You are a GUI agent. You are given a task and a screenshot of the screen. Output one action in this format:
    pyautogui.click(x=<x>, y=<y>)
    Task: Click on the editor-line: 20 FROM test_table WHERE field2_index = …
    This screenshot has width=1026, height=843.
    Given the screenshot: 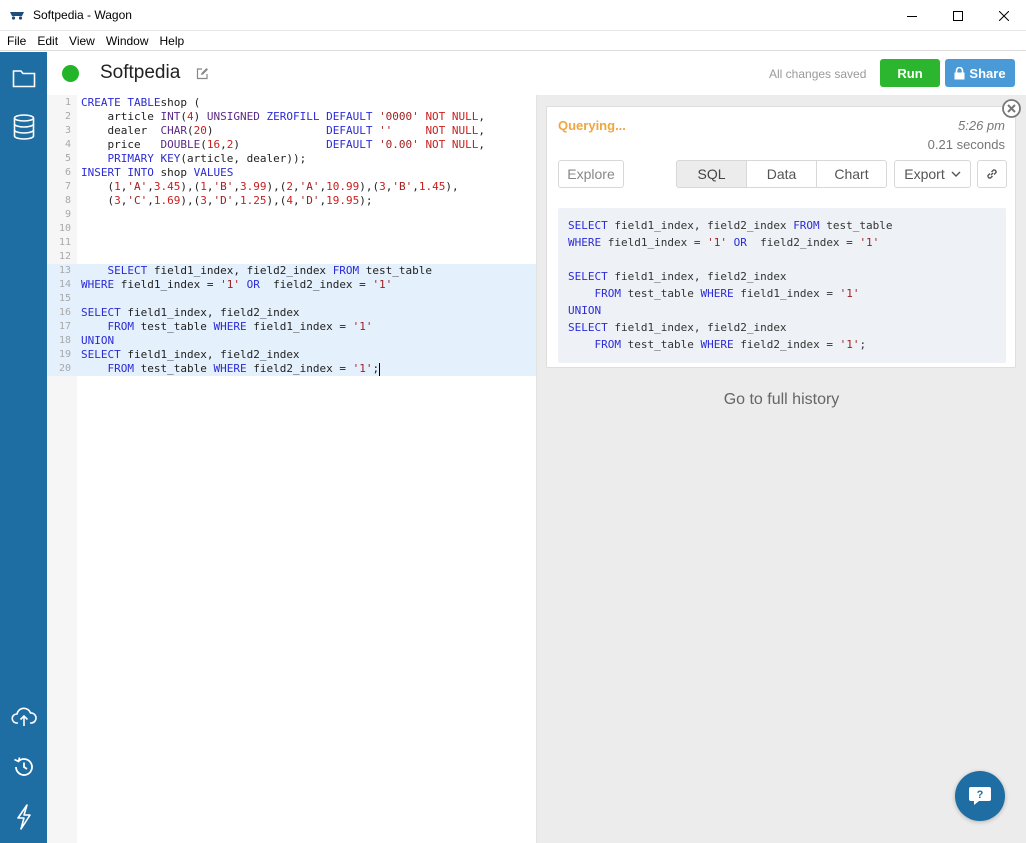 What is the action you would take?
    pyautogui.click(x=291, y=369)
    